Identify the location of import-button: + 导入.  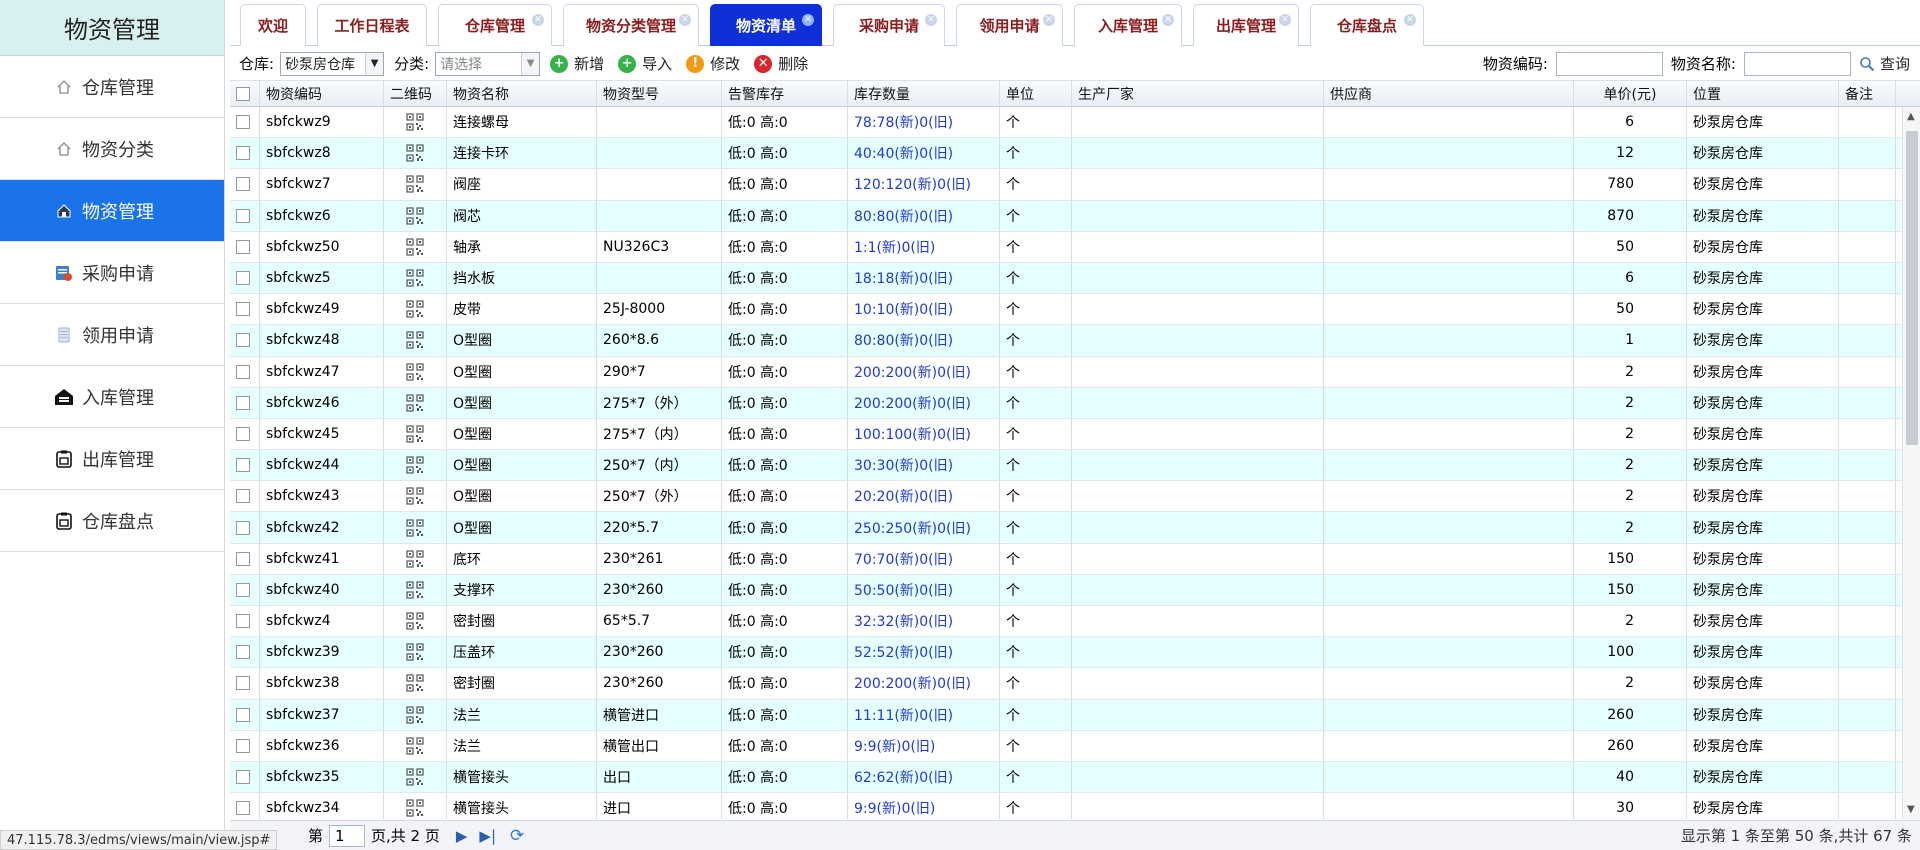
(645, 63).